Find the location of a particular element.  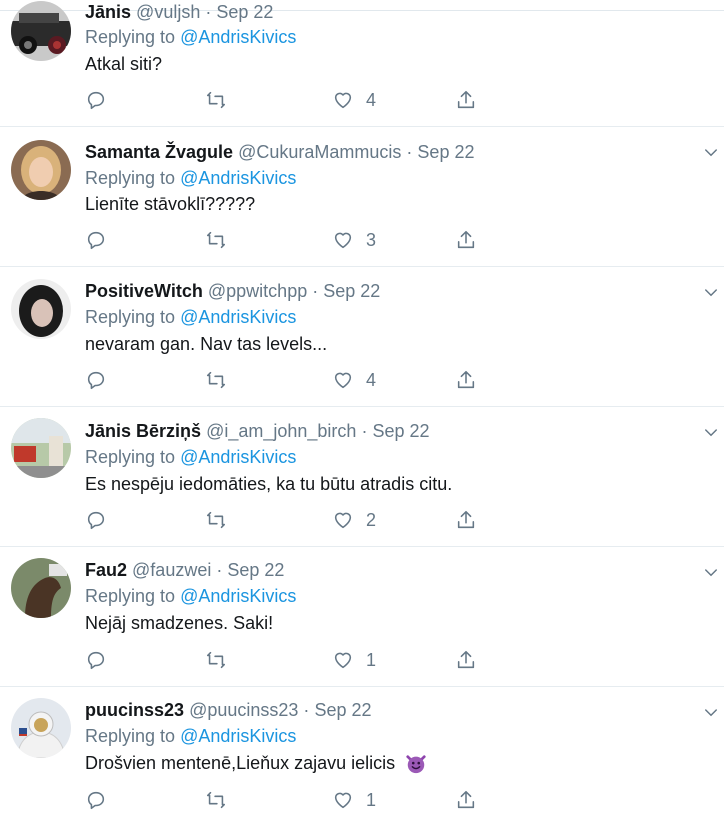

astronaut-avatar-icon is located at coordinates (41, 728).